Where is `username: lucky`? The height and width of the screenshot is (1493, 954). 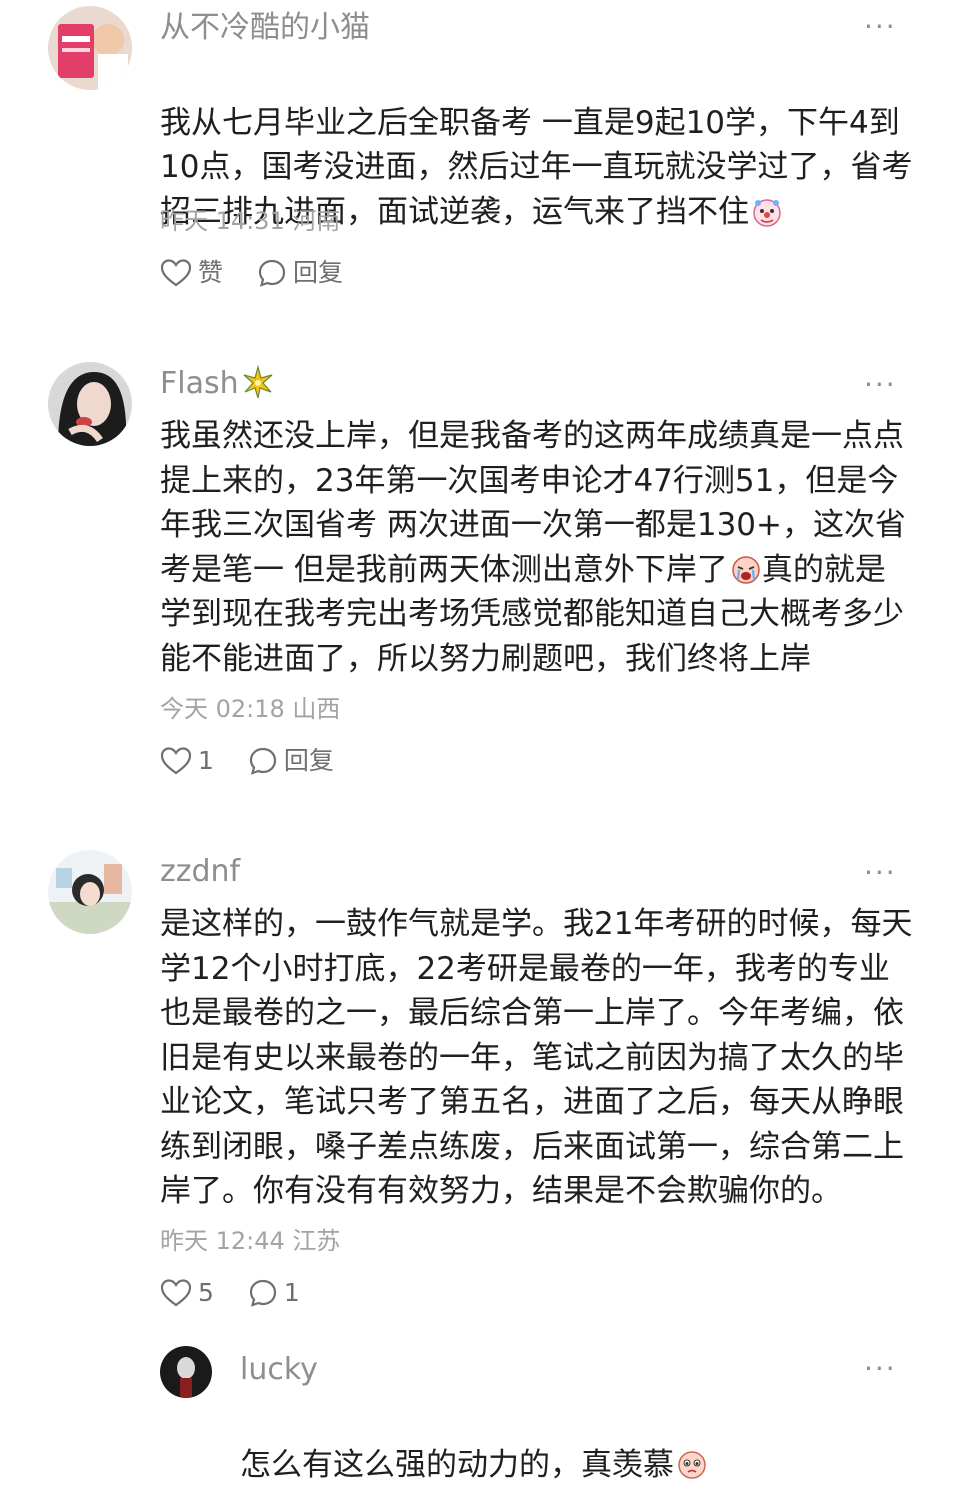 username: lucky is located at coordinates (279, 1370).